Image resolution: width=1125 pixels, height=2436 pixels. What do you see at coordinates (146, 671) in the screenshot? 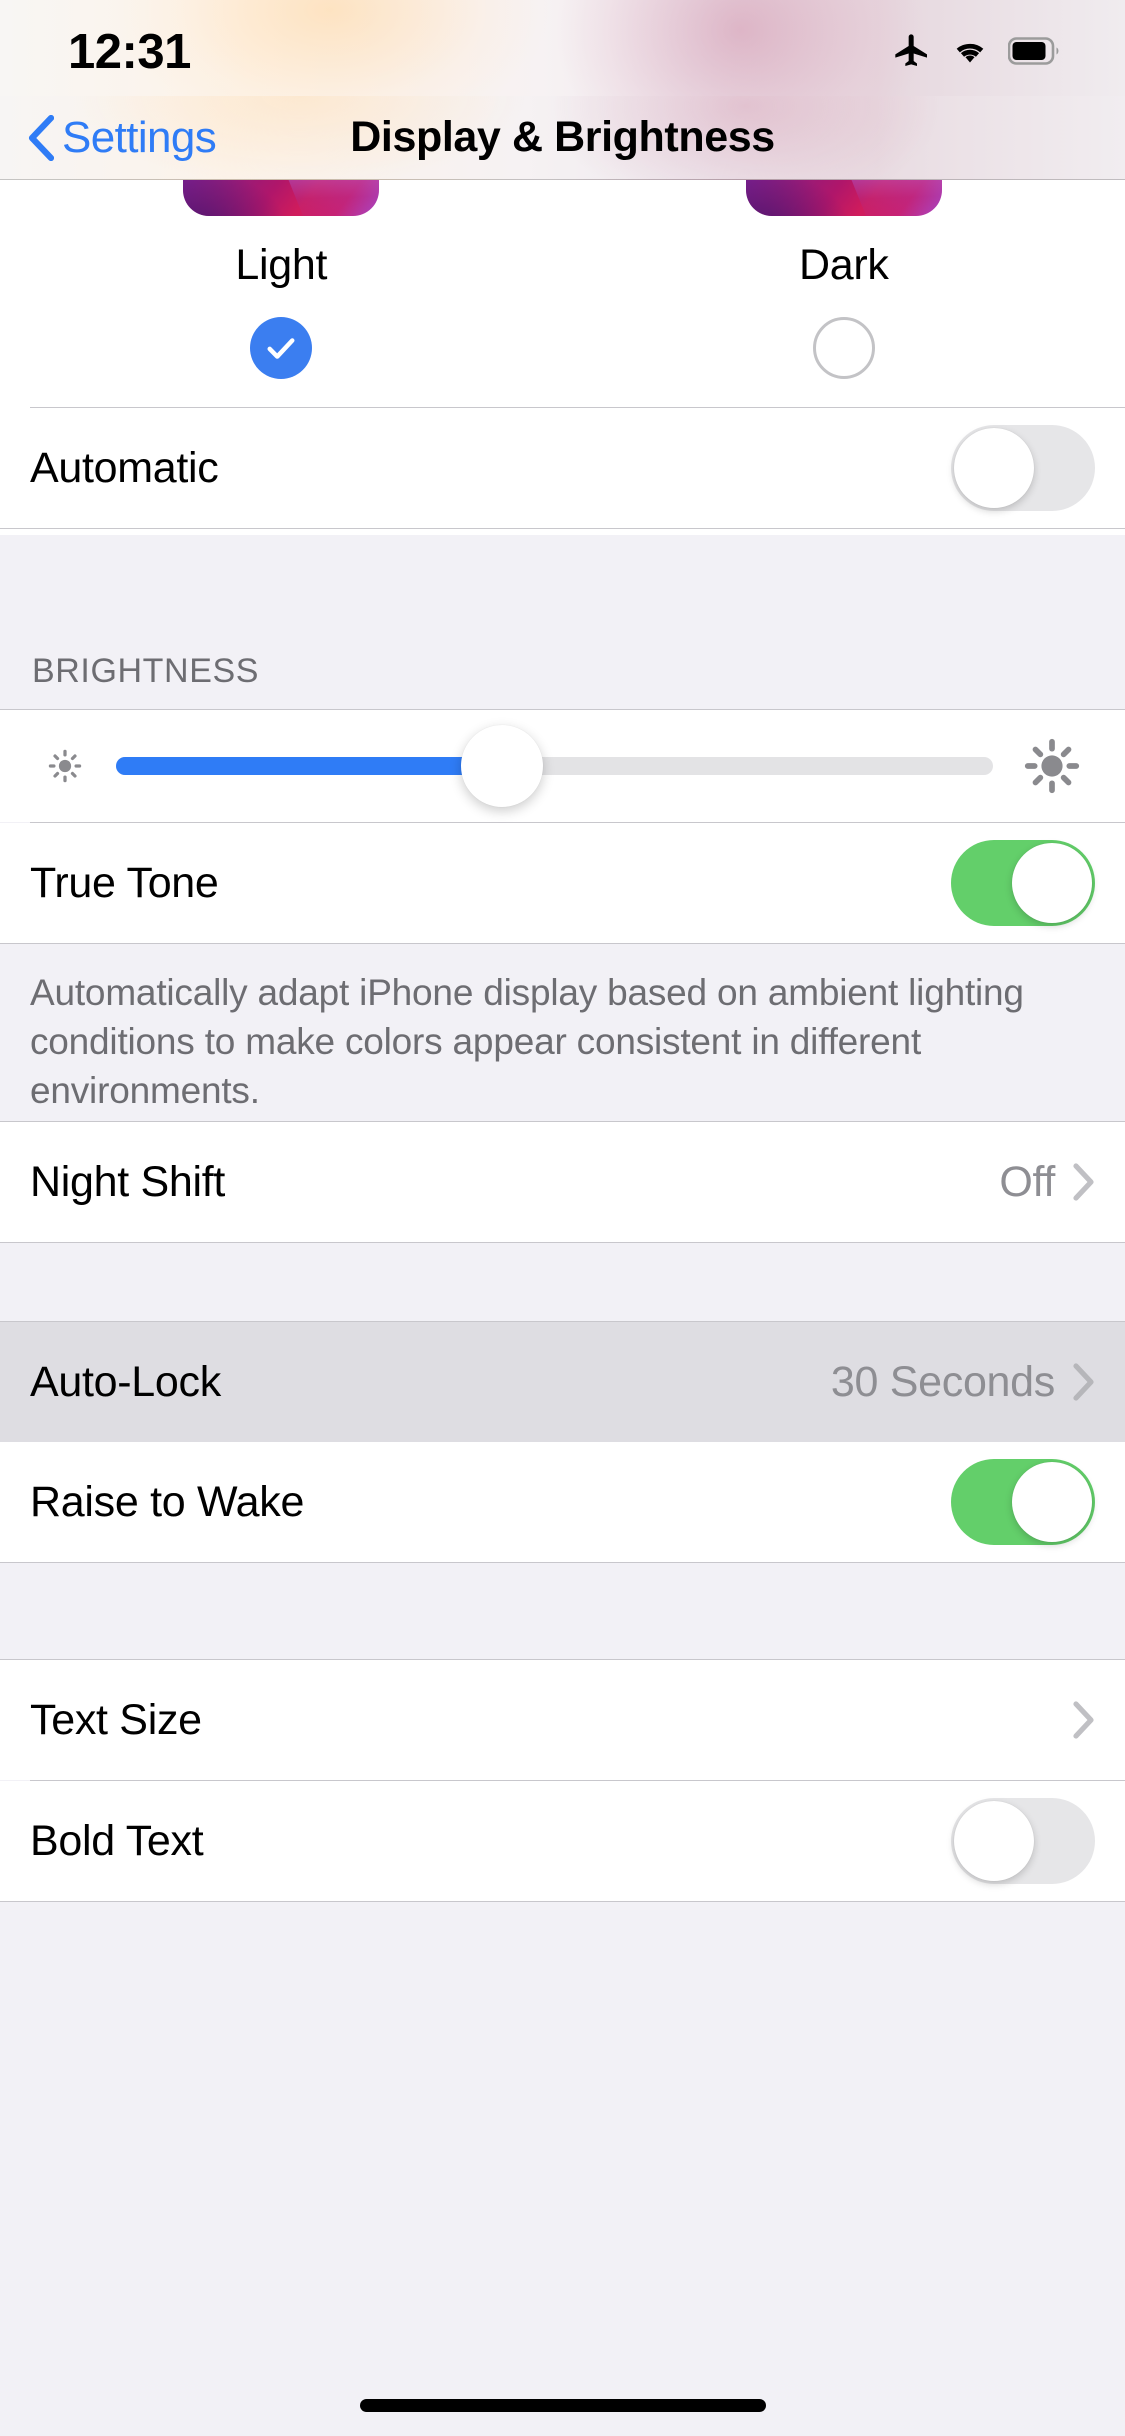
I see `section-header-label: BRIGHTNESS` at bounding box center [146, 671].